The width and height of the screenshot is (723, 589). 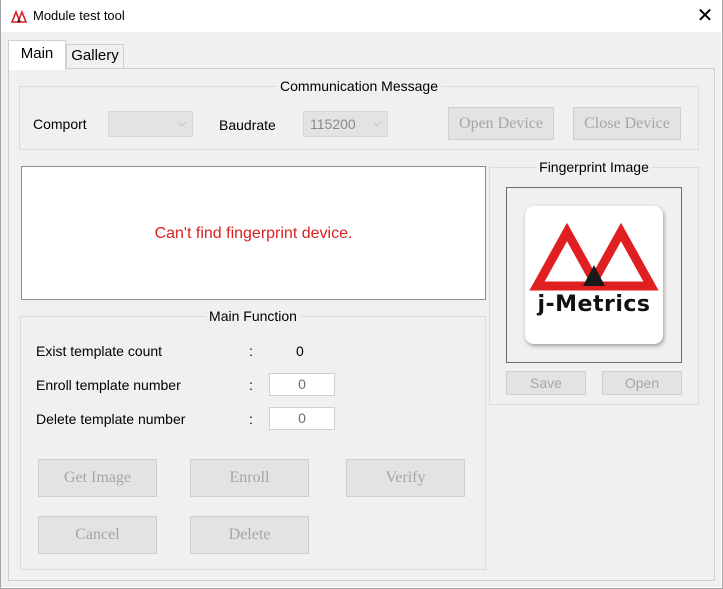 I want to click on get-image-button: Get Image, so click(x=97, y=478).